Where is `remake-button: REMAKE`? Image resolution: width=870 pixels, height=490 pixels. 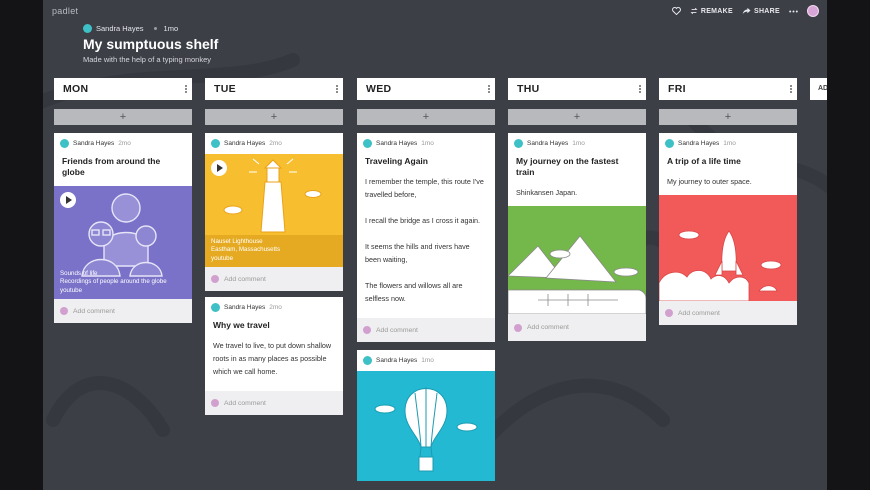
remake-button: REMAKE is located at coordinates (711, 11).